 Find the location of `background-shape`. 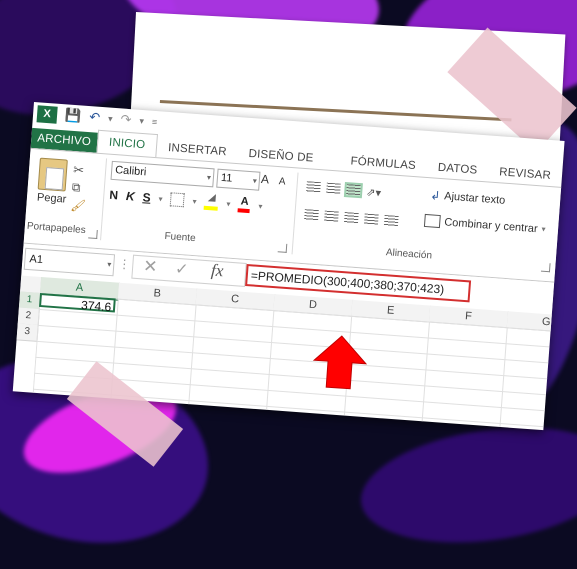

background-shape is located at coordinates (465, 485).